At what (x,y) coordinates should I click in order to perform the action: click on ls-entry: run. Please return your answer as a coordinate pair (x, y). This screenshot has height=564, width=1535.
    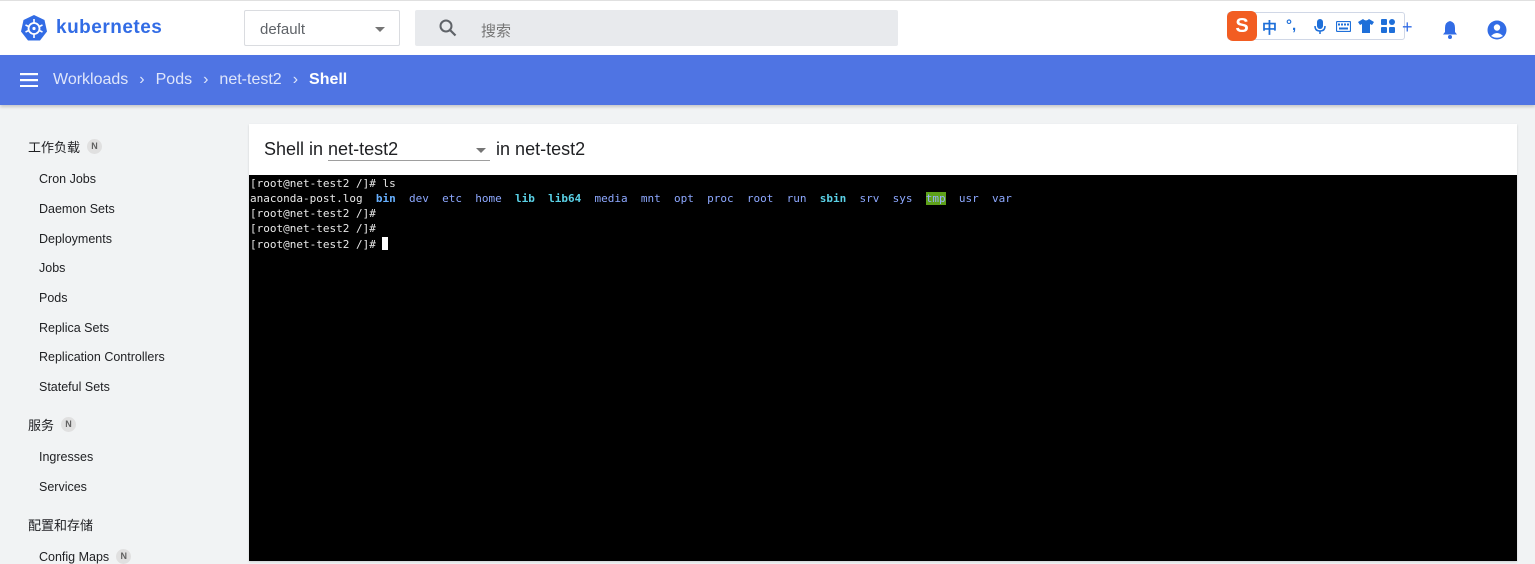
    Looking at the image, I should click on (796, 198).